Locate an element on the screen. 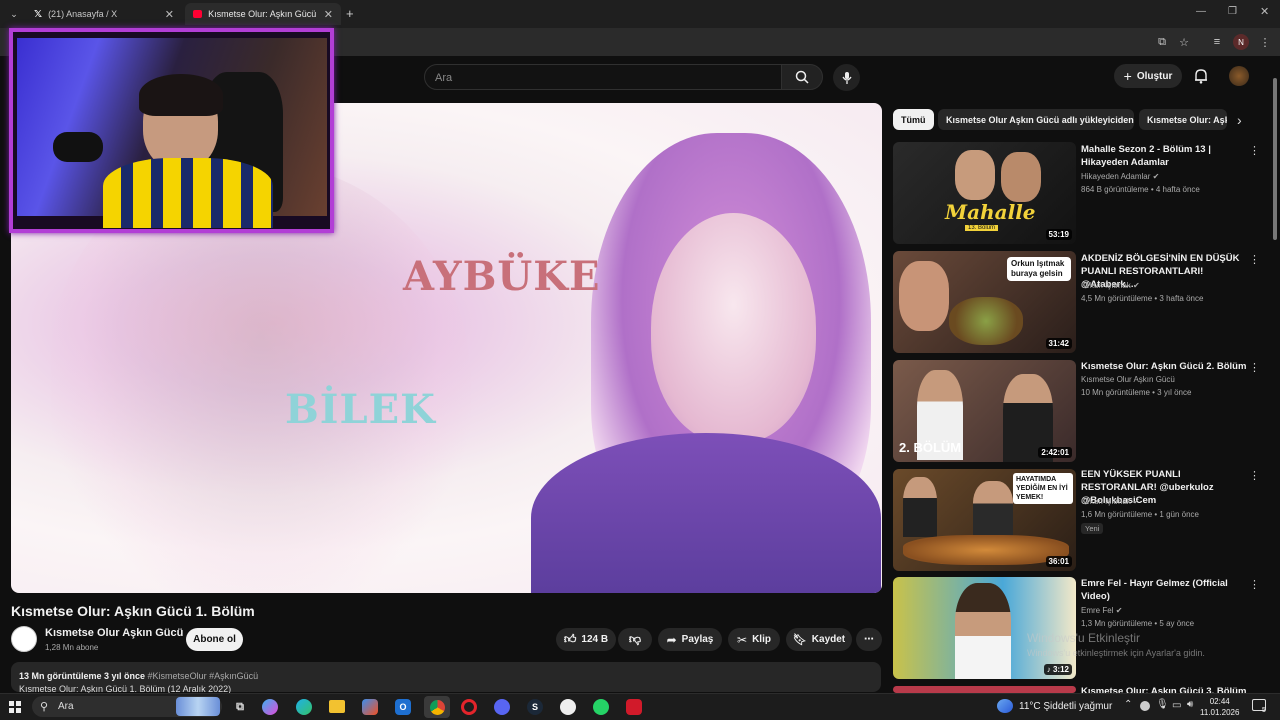 The width and height of the screenshot is (1280, 720). recommendation-thumbnail: Orkun Işıtmak buraya gelsin 31:42 is located at coordinates (984, 302).